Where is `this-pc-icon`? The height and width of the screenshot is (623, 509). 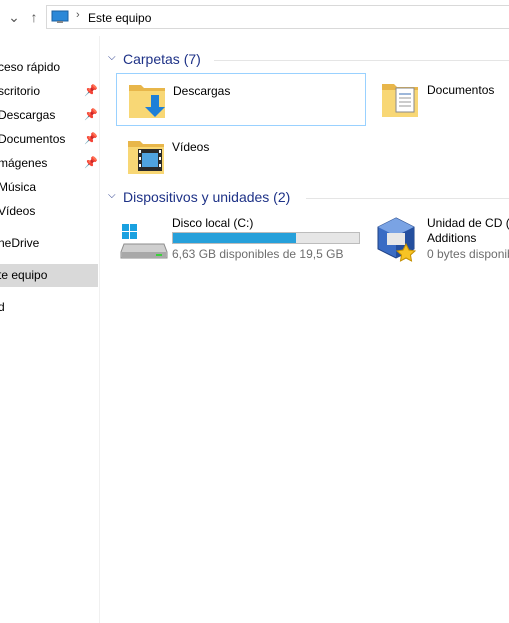
this-pc-icon is located at coordinates (60, 16).